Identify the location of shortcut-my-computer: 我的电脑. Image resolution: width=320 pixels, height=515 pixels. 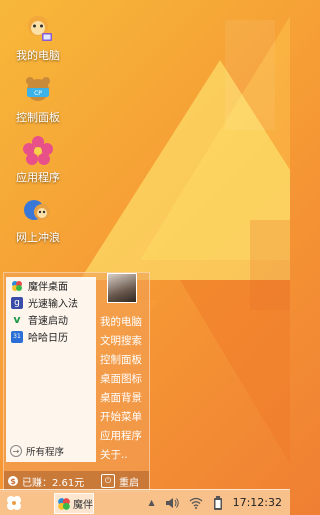
(124, 322).